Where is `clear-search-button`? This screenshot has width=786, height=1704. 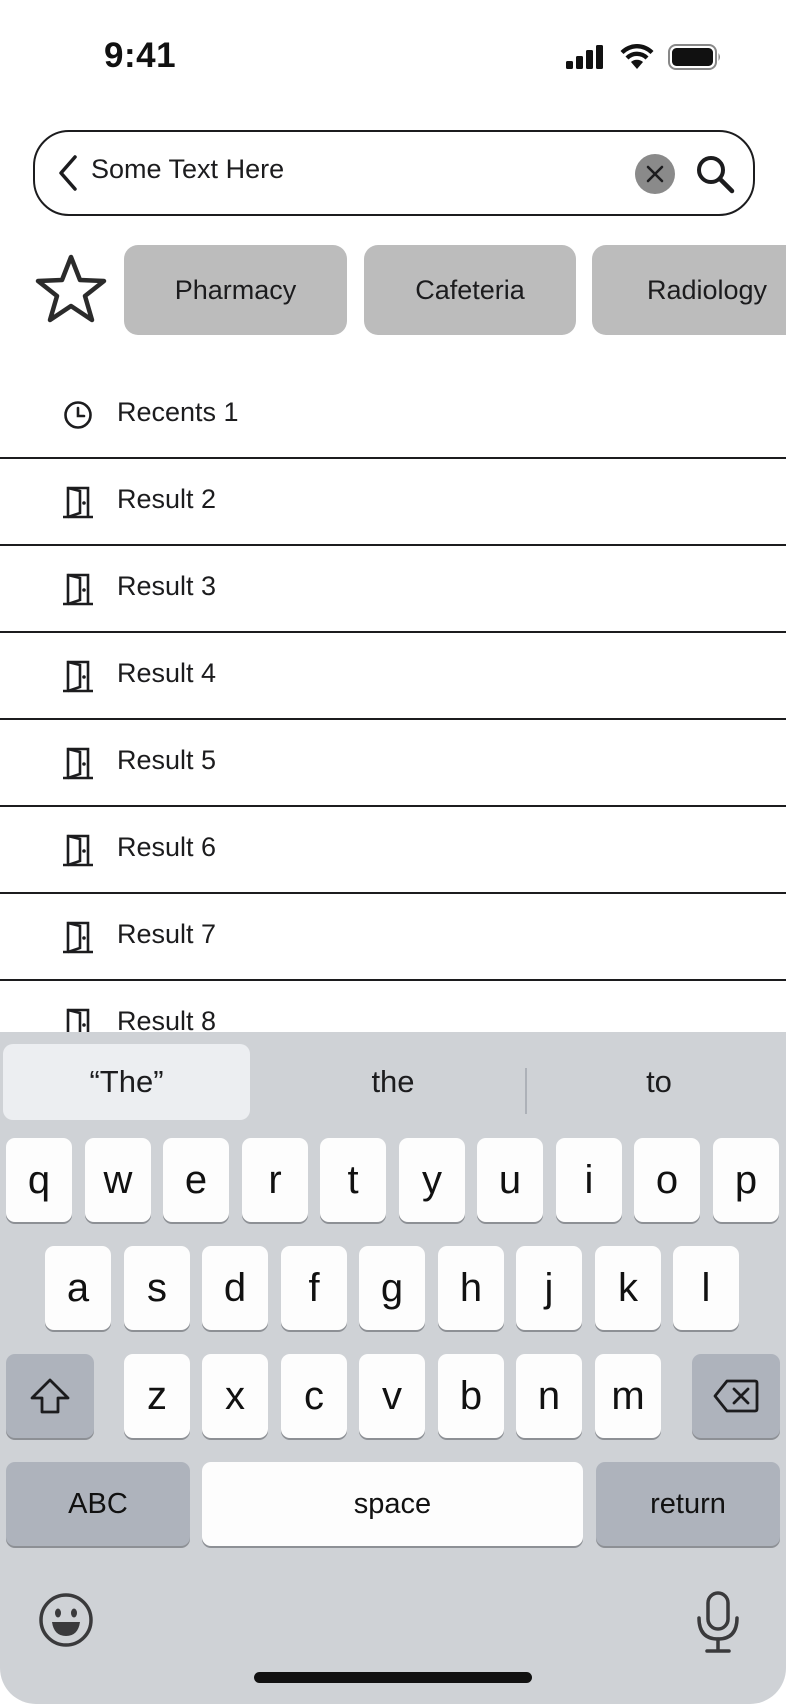 clear-search-button is located at coordinates (655, 174).